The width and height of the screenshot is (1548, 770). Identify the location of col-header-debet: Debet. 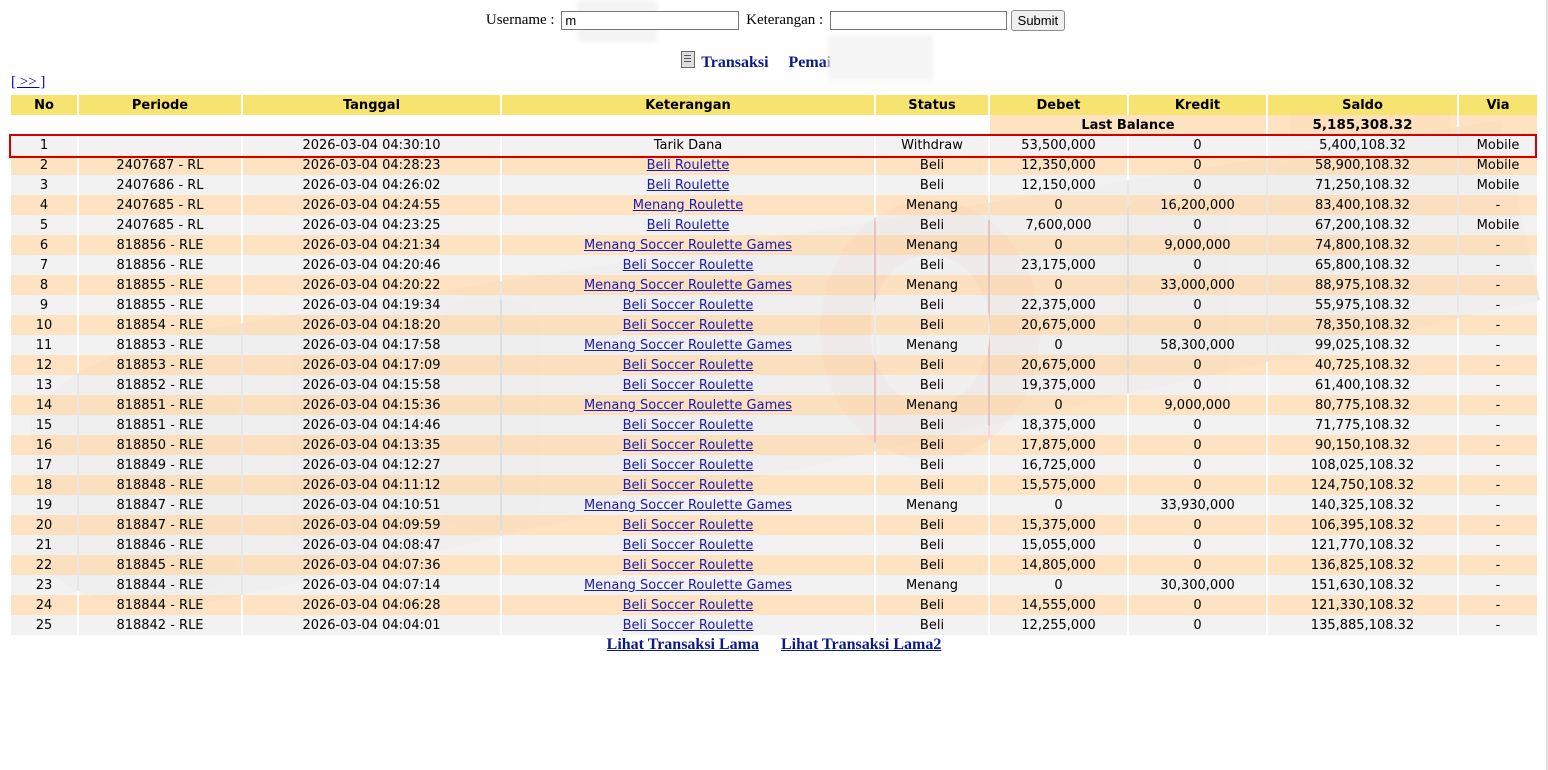
(1058, 105).